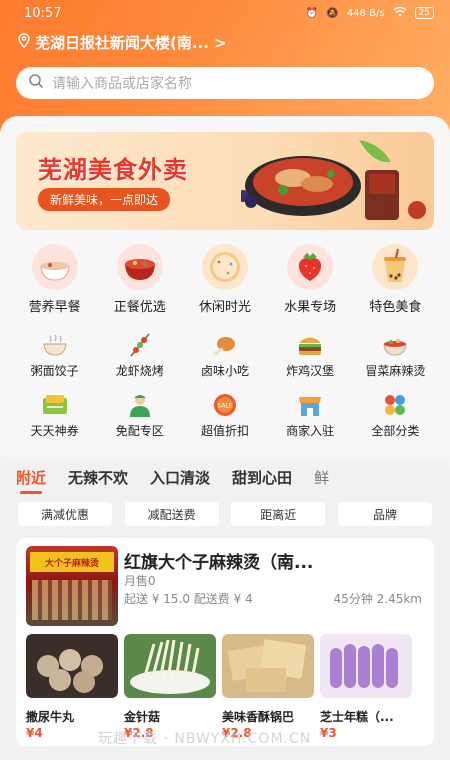 The image size is (450, 760). Describe the element at coordinates (139, 307) in the screenshot. I see `category-label: 正餐优选` at that location.